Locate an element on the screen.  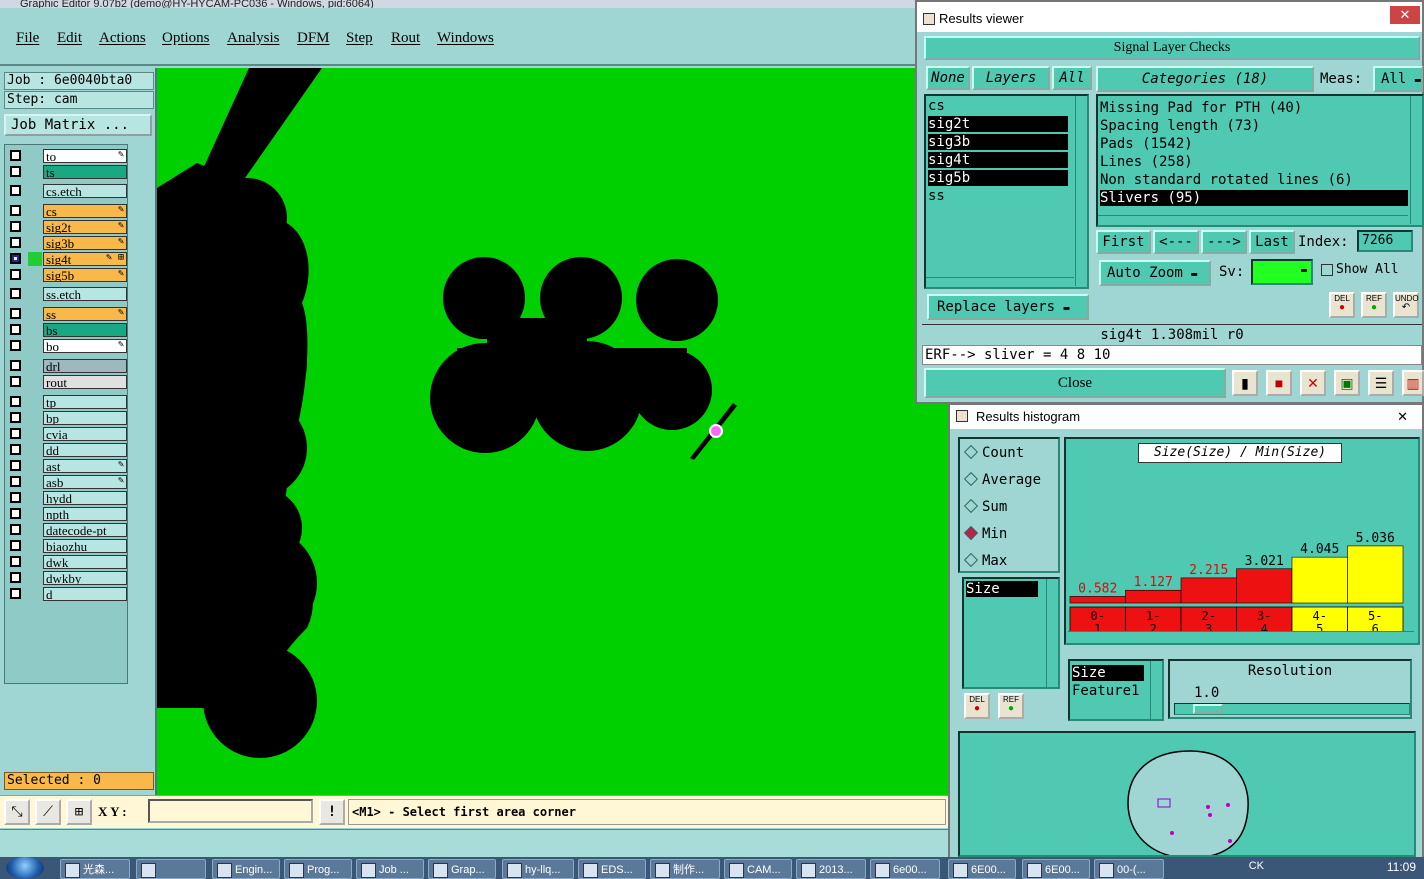
layer-name: d is located at coordinates (85, 594).